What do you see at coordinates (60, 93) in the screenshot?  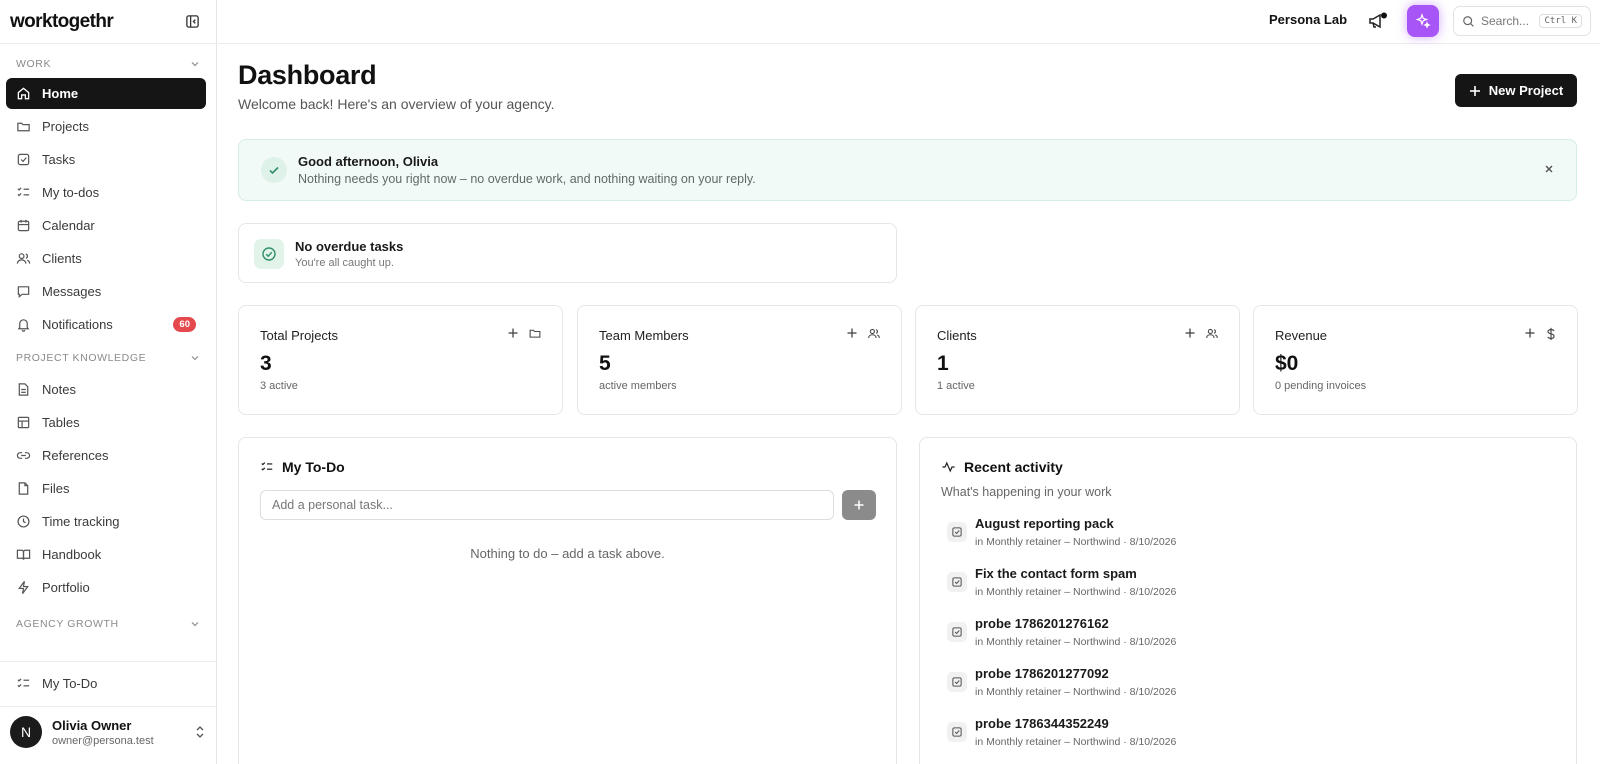 I see `sidebar-item-label: Home` at bounding box center [60, 93].